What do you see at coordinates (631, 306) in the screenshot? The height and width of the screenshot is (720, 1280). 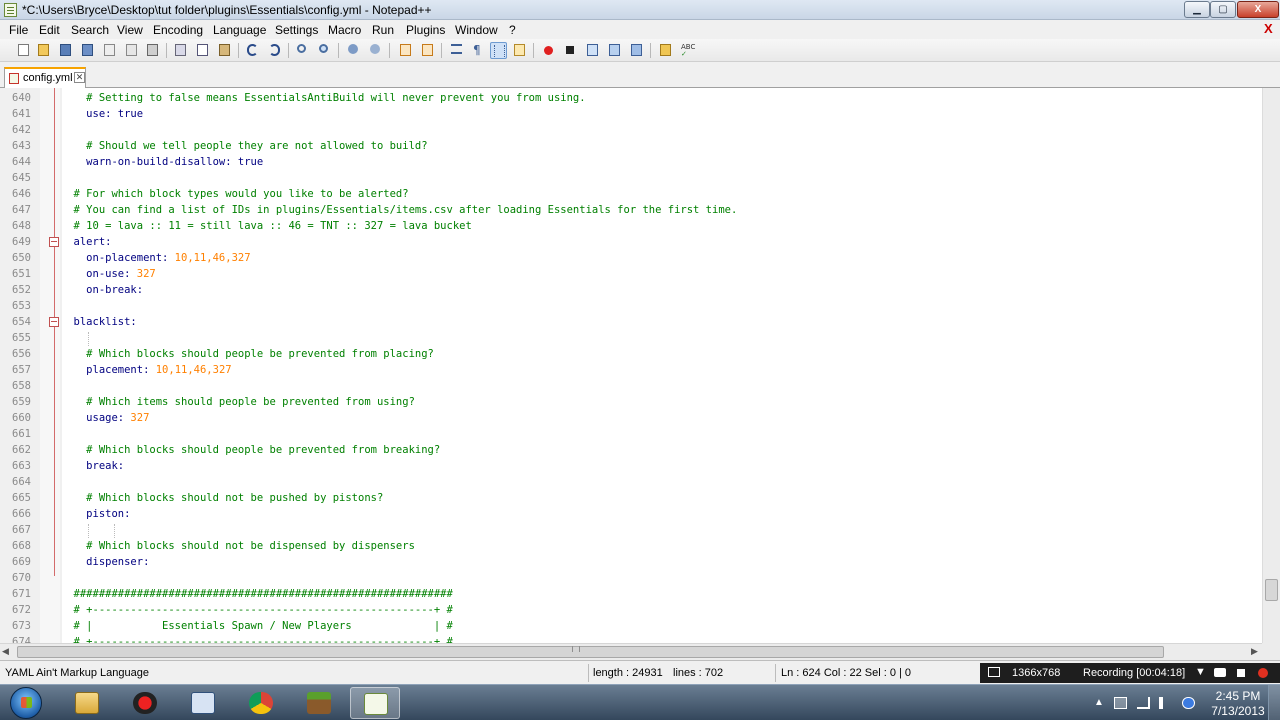 I see `code-line: 653` at bounding box center [631, 306].